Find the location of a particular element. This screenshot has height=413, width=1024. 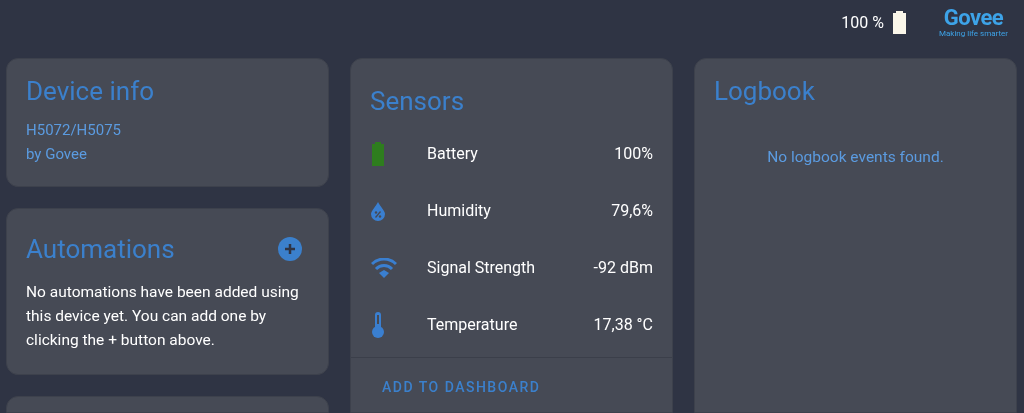

sensor-value: 100% is located at coordinates (633, 154).